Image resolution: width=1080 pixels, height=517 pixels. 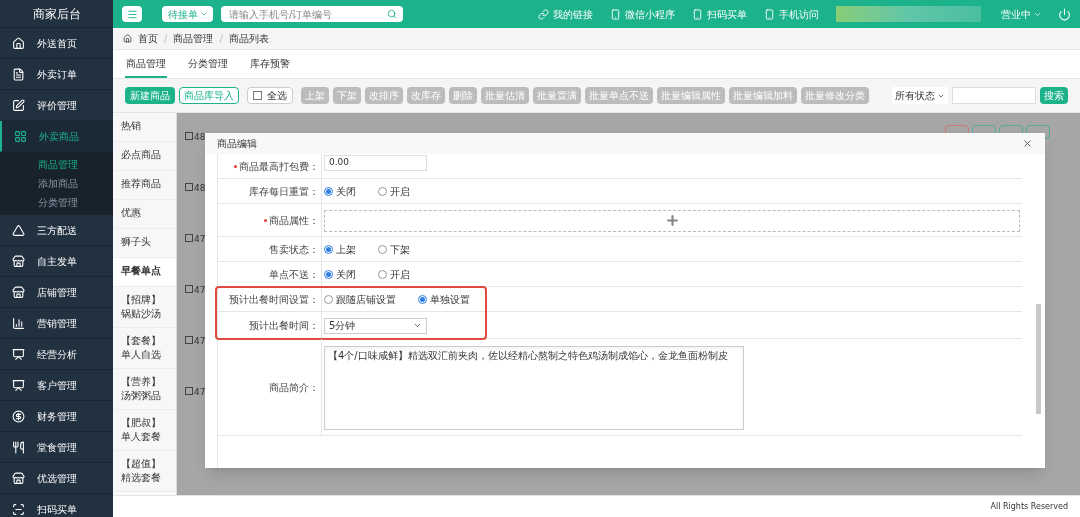 What do you see at coordinates (279, 166) in the screenshot?
I see `field-label: 商品最高打包费：` at bounding box center [279, 166].